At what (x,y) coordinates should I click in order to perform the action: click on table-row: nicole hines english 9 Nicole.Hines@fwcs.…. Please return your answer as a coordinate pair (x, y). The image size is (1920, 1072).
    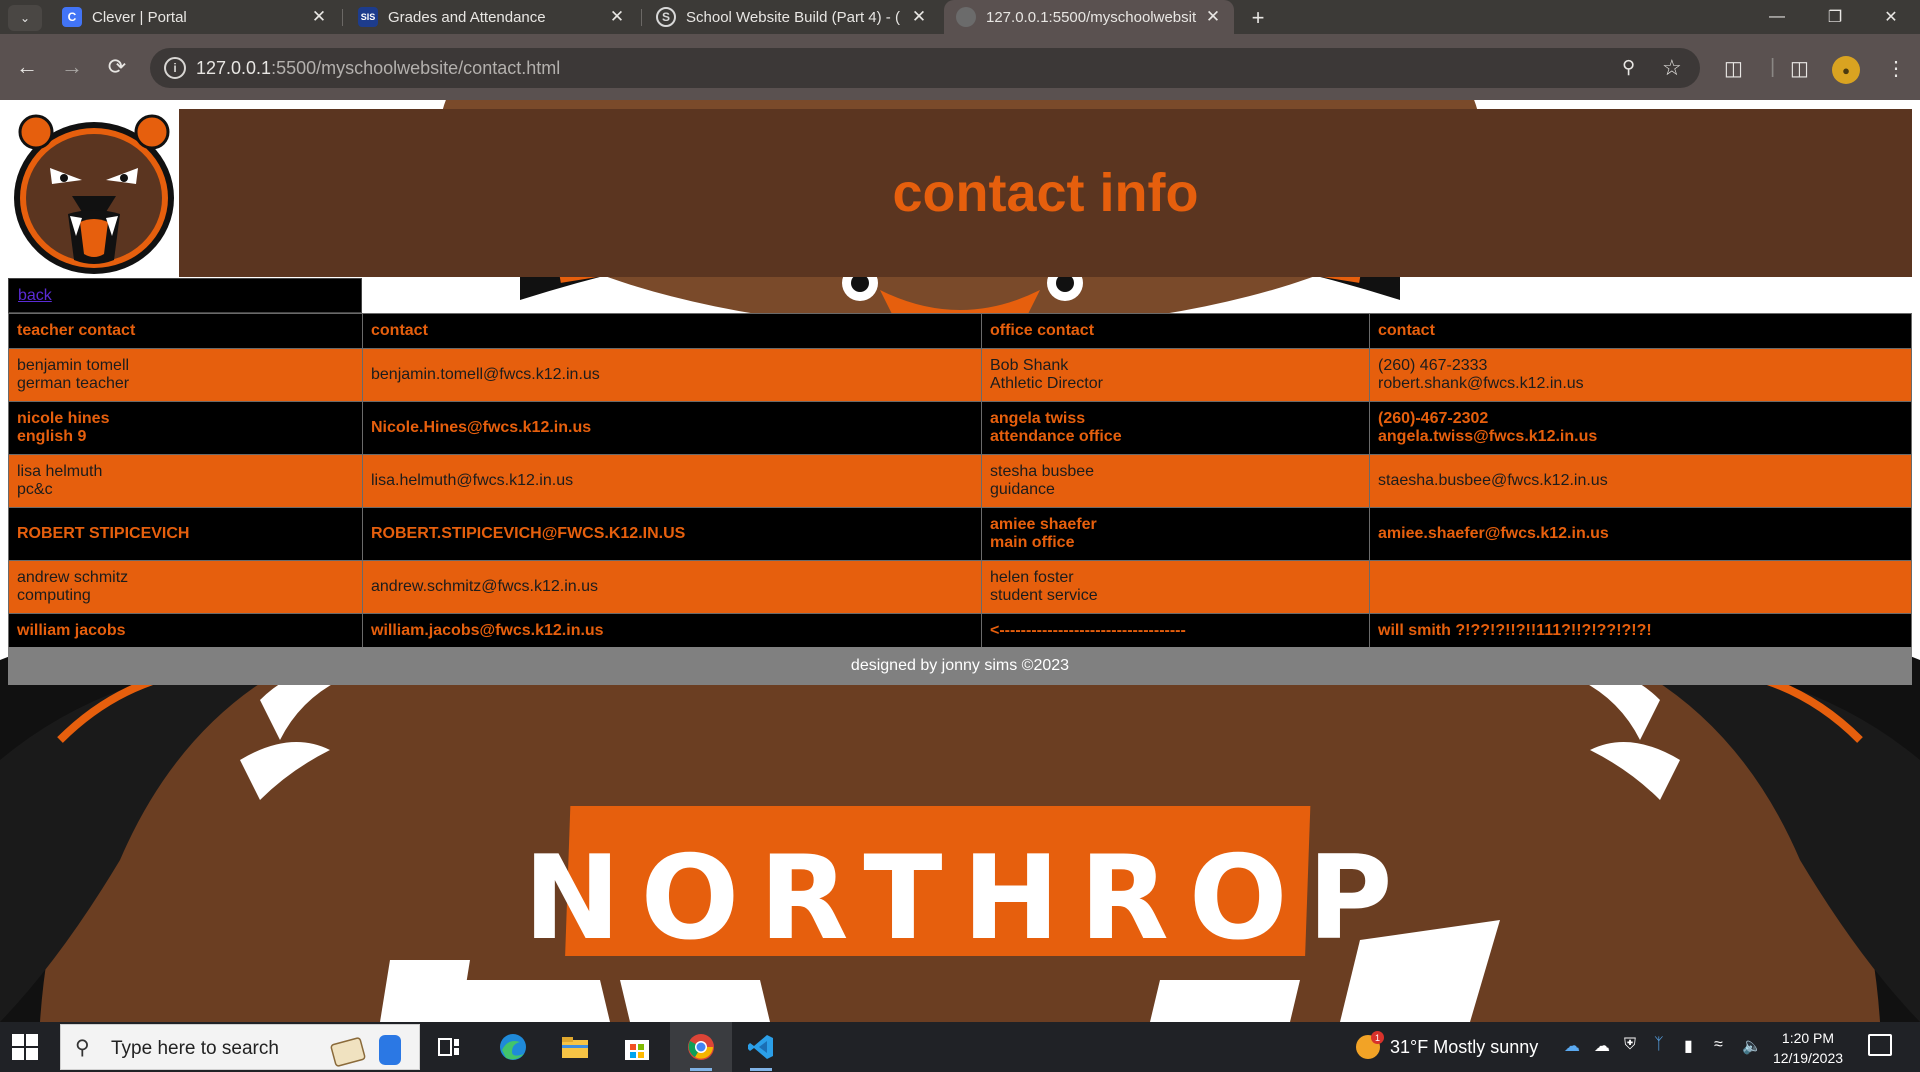
    Looking at the image, I should click on (960, 428).